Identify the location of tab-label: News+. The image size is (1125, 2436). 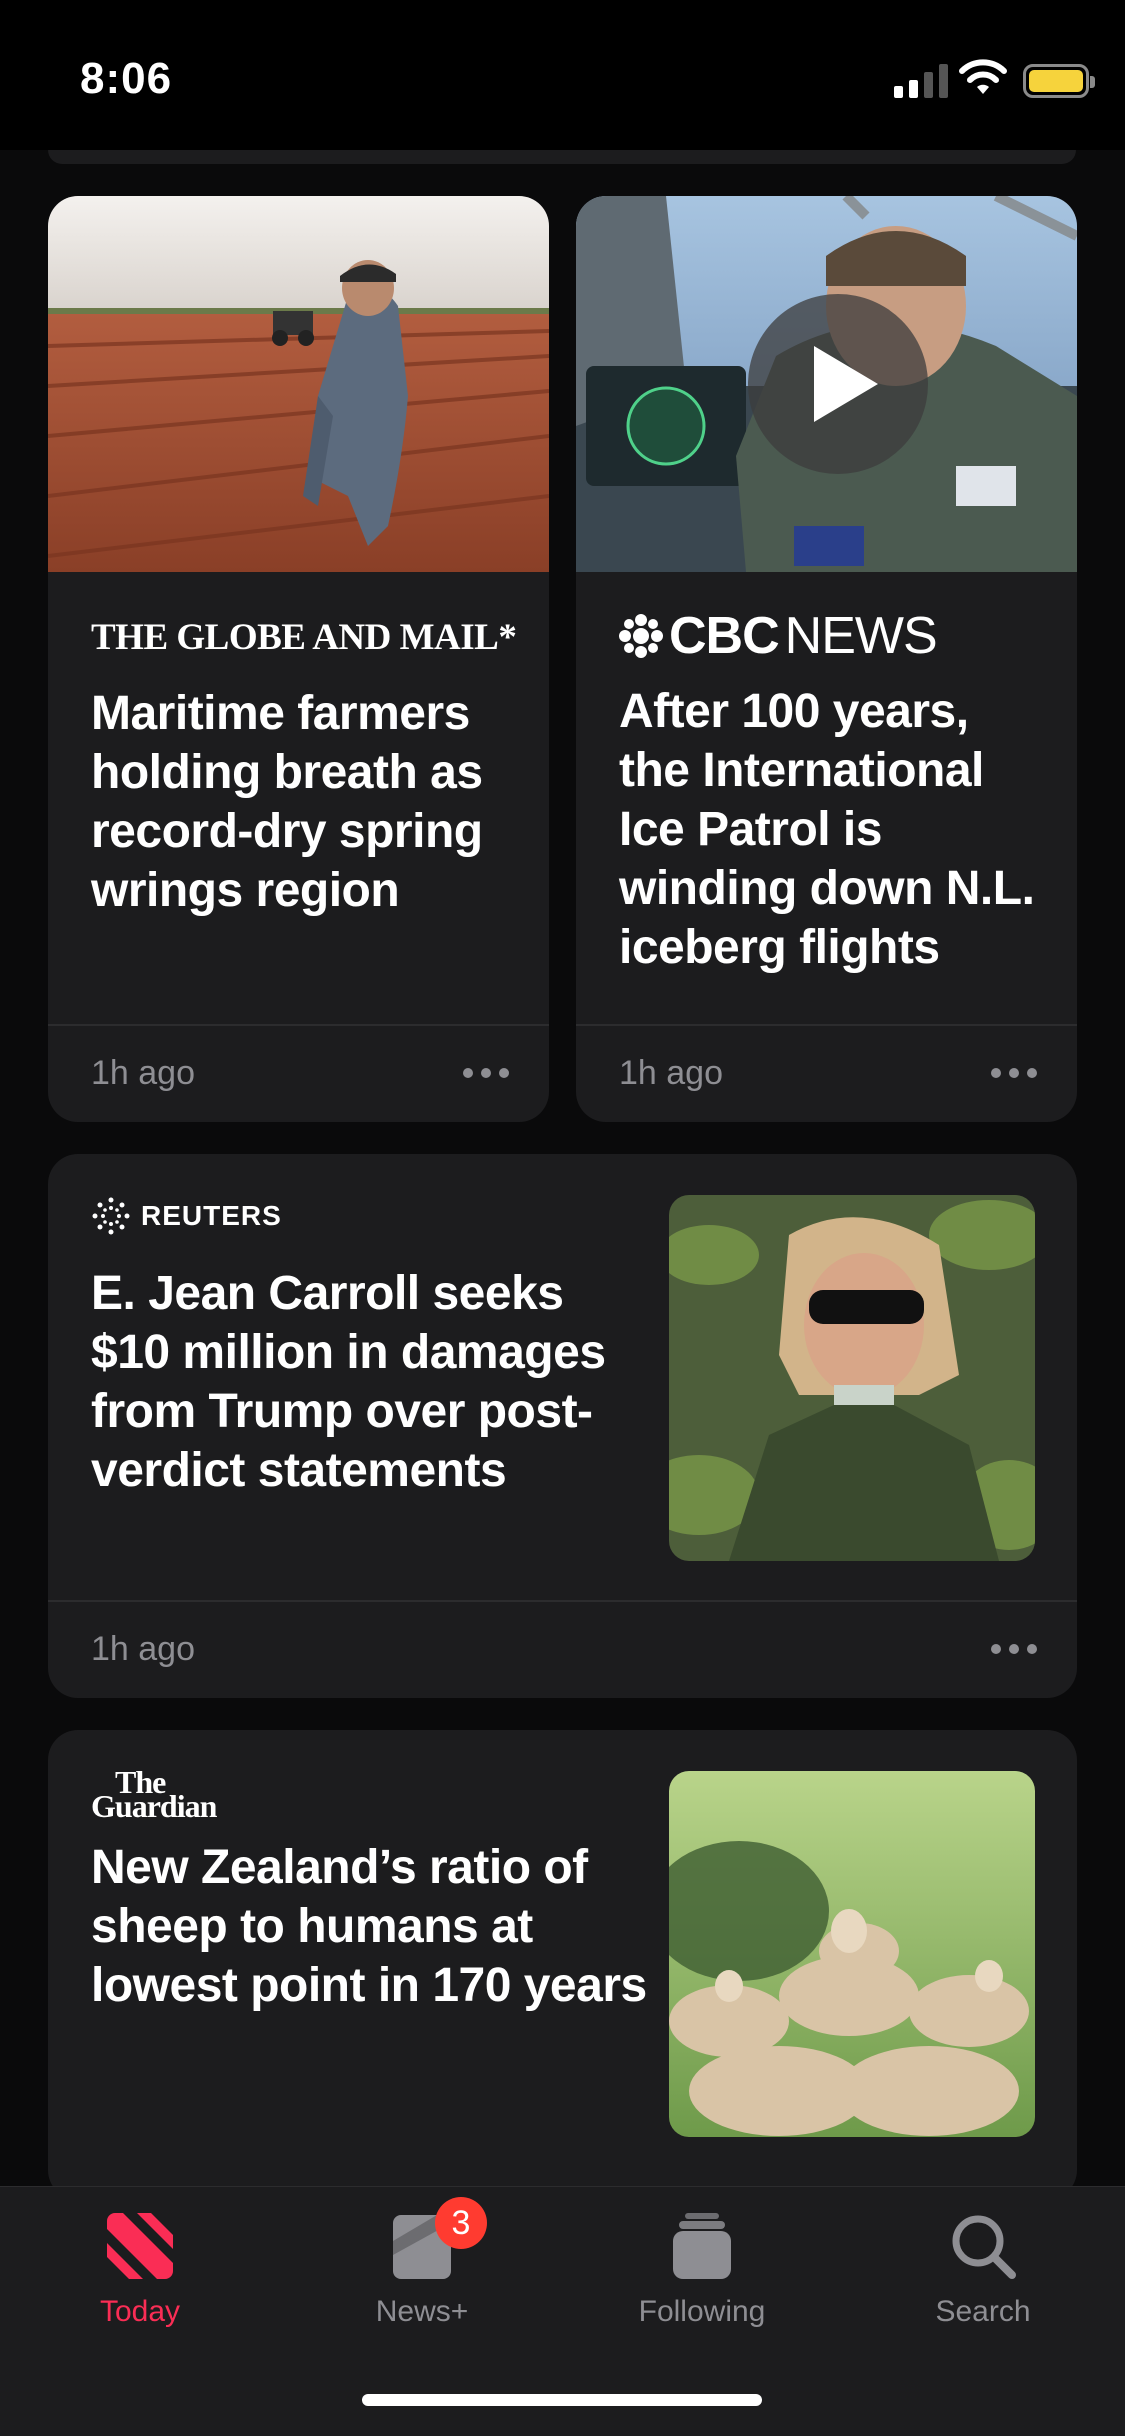
(422, 2311).